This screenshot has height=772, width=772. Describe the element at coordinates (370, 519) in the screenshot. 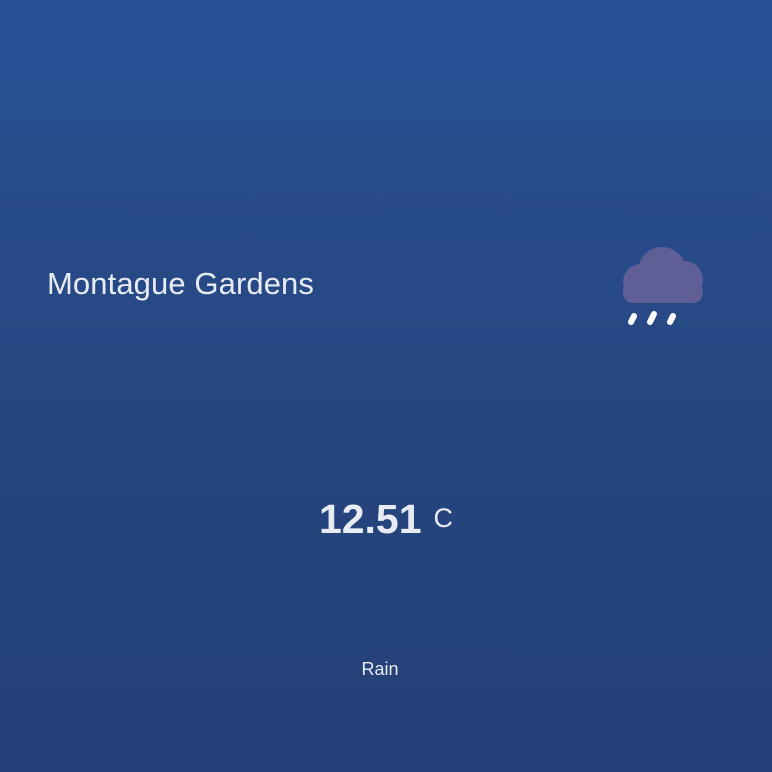

I see `temperature-value: 12.51` at that location.